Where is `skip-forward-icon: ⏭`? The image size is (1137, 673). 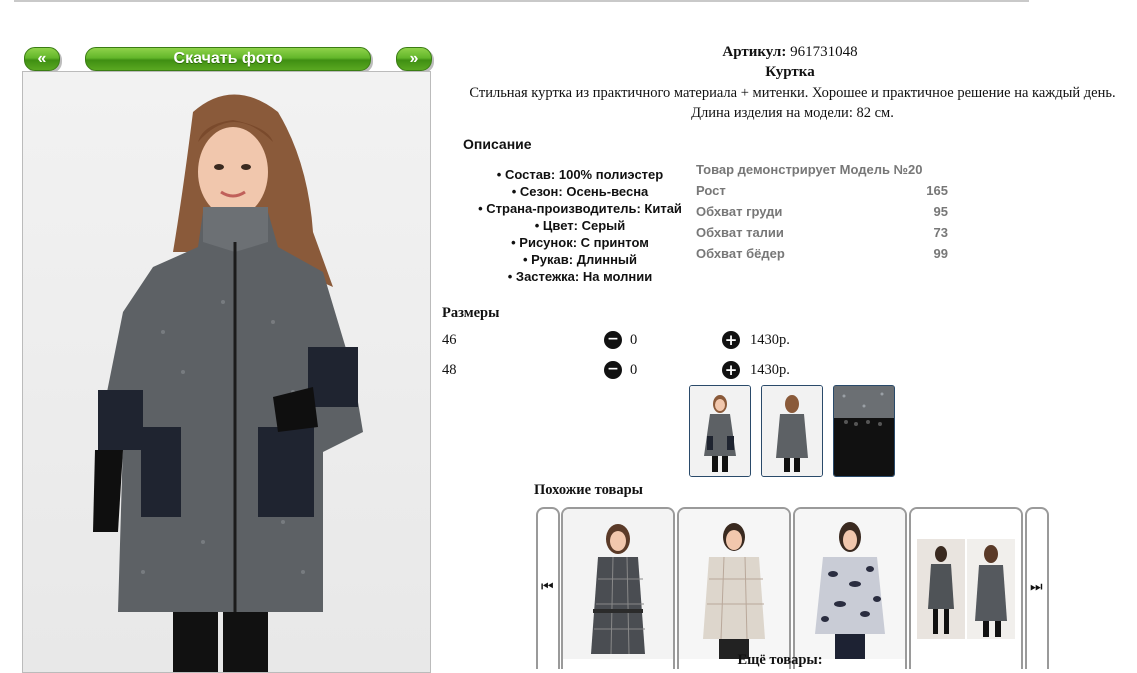
skip-forward-icon: ⏭ is located at coordinates (1036, 587).